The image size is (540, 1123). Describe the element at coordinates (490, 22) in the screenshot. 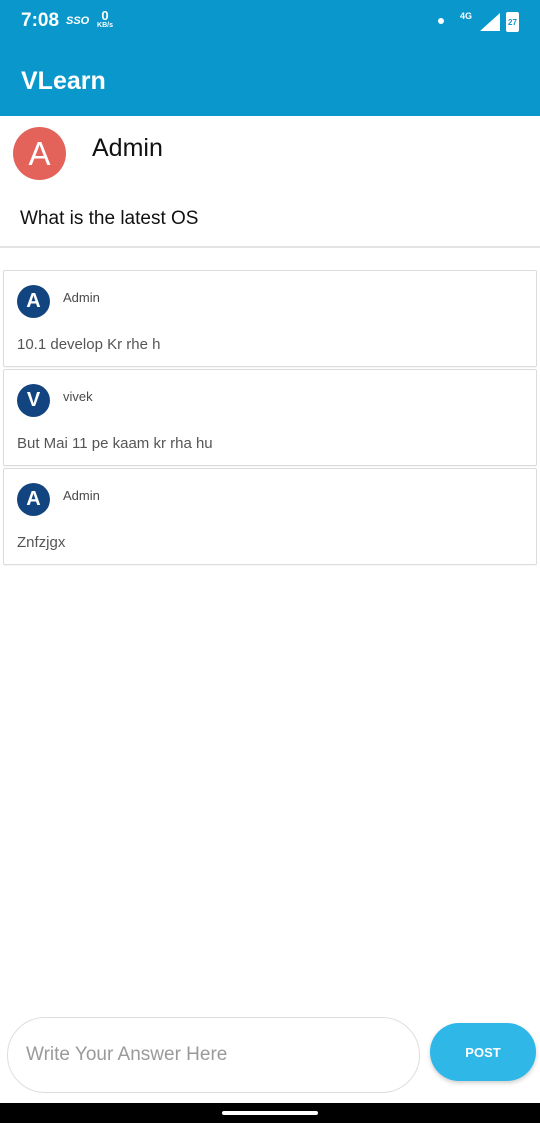

I see `signal-icon` at that location.